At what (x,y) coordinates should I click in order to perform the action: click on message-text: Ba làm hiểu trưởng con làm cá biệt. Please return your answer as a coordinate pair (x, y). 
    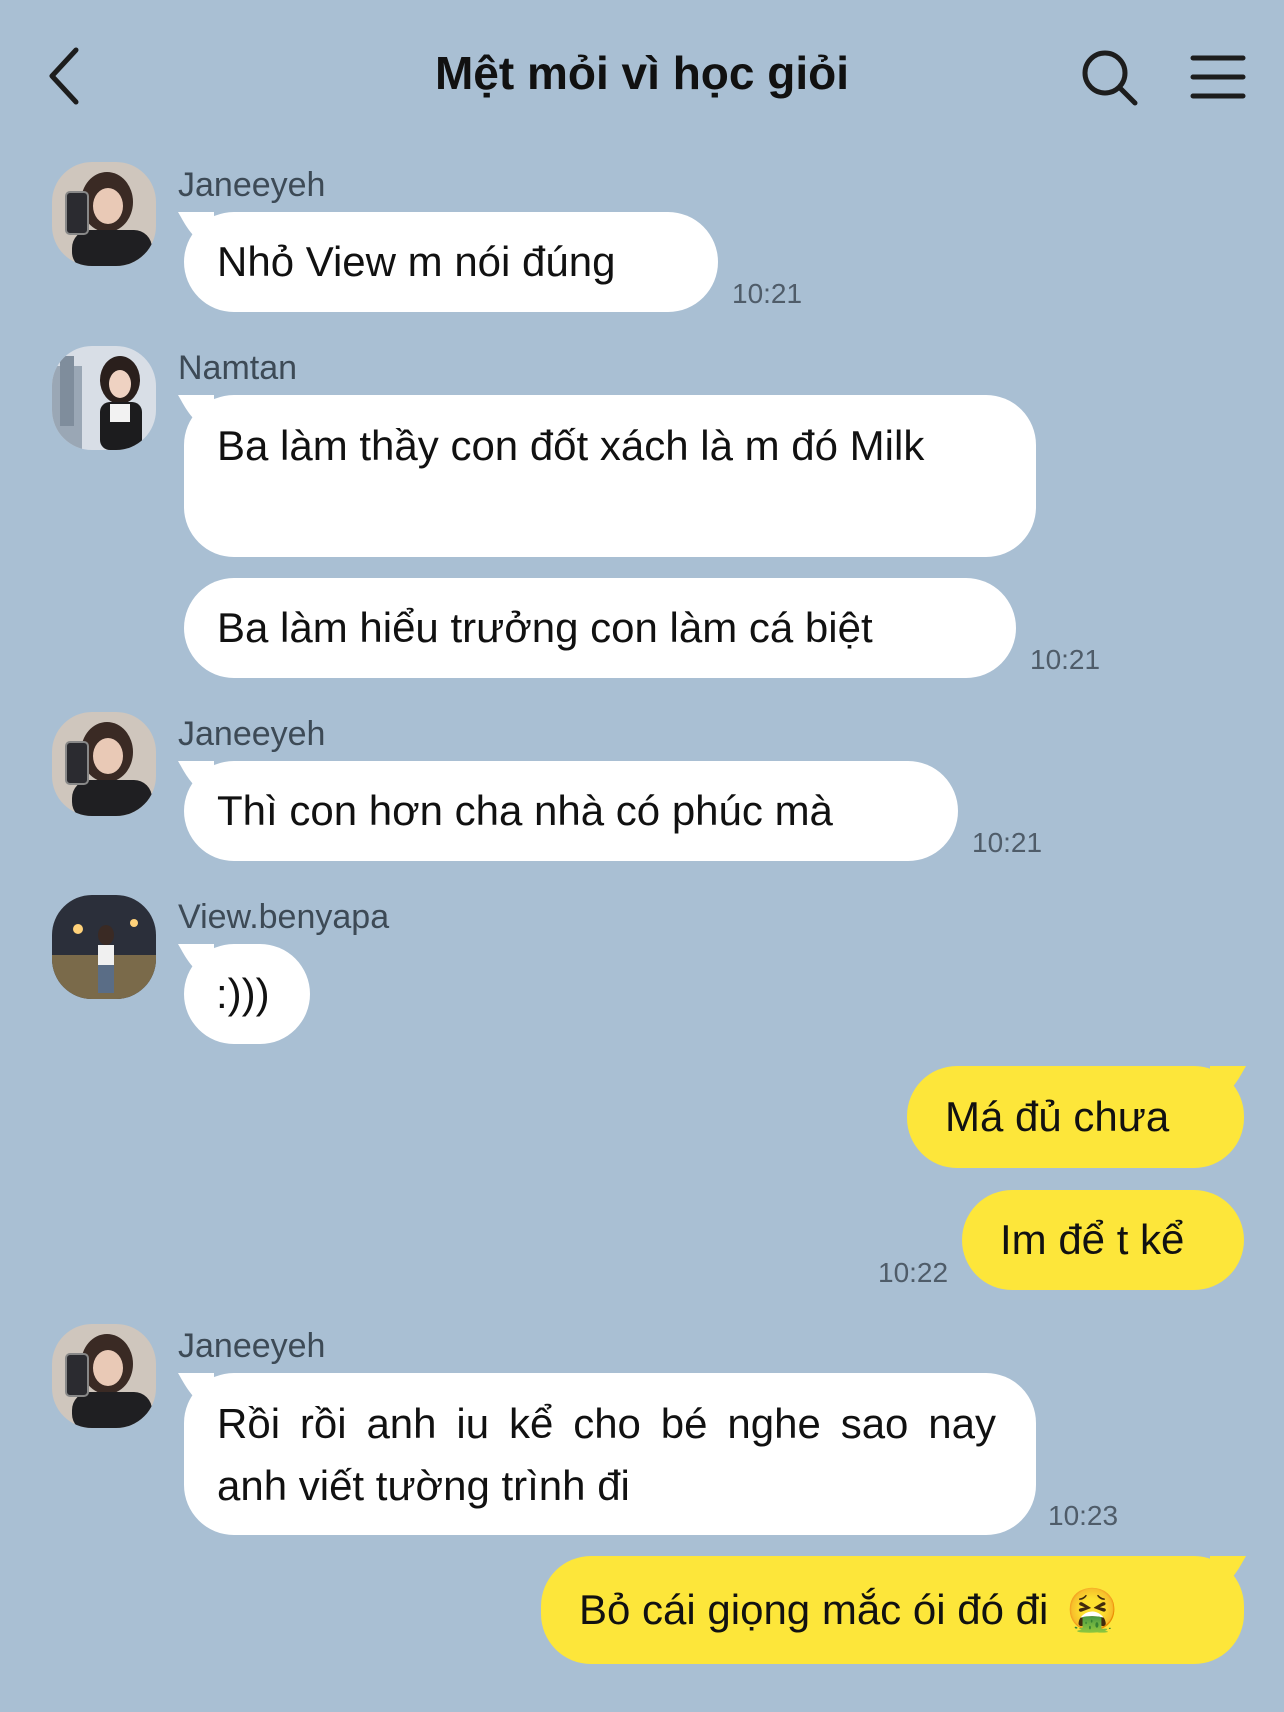
    Looking at the image, I should click on (545, 627).